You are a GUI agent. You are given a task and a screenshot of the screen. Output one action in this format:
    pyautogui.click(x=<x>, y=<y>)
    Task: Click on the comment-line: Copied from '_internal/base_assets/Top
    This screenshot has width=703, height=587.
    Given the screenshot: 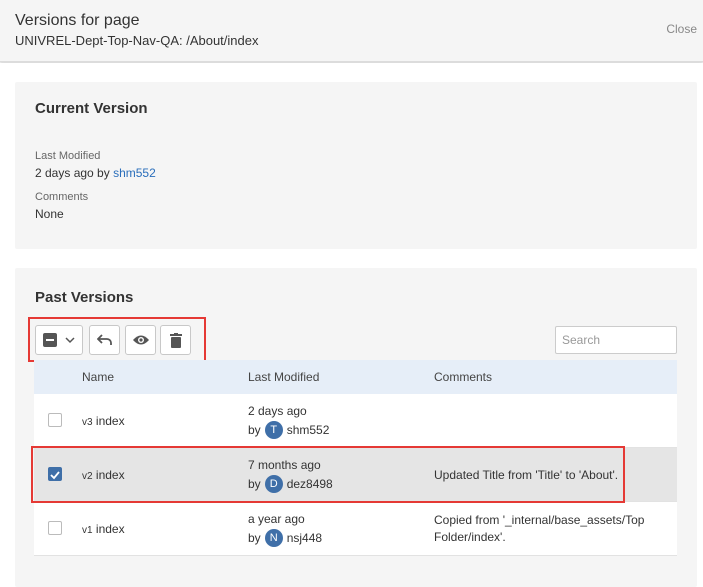 What is the action you would take?
    pyautogui.click(x=539, y=520)
    